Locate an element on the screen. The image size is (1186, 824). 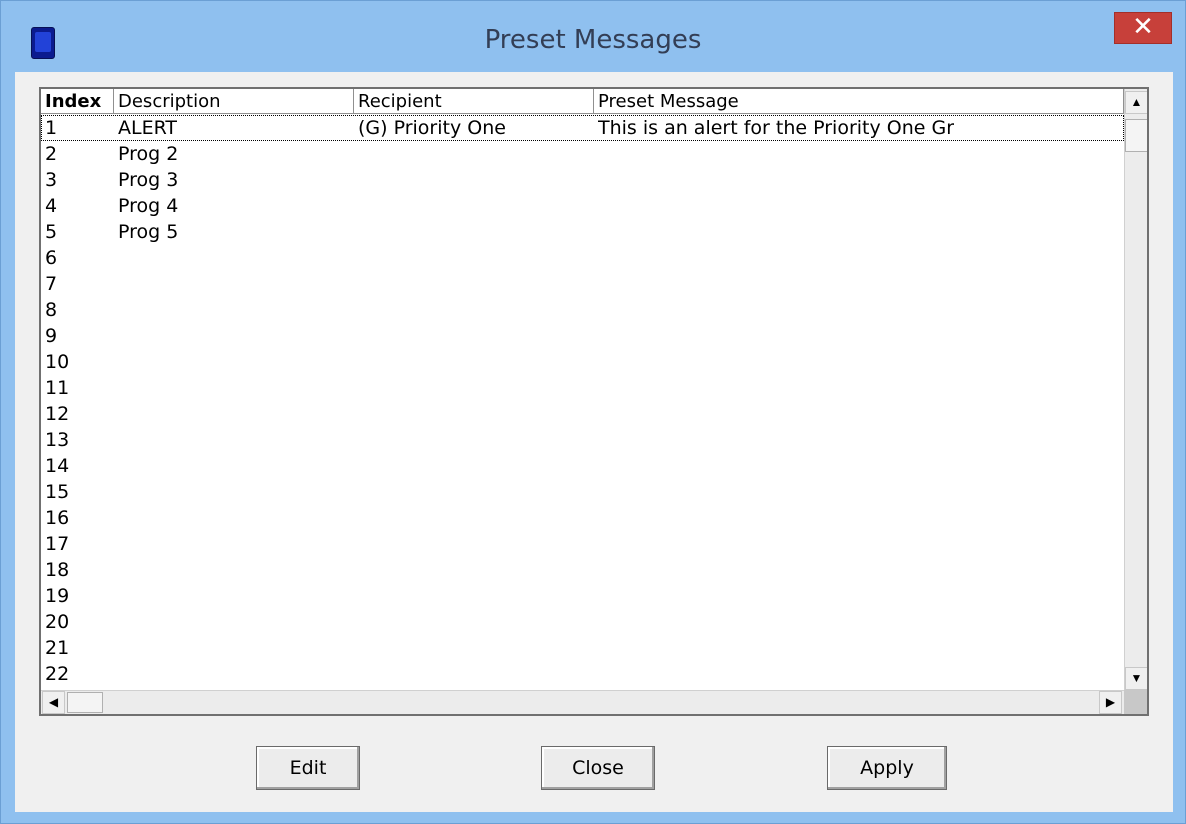
cell-index: 21 is located at coordinates (57, 648).